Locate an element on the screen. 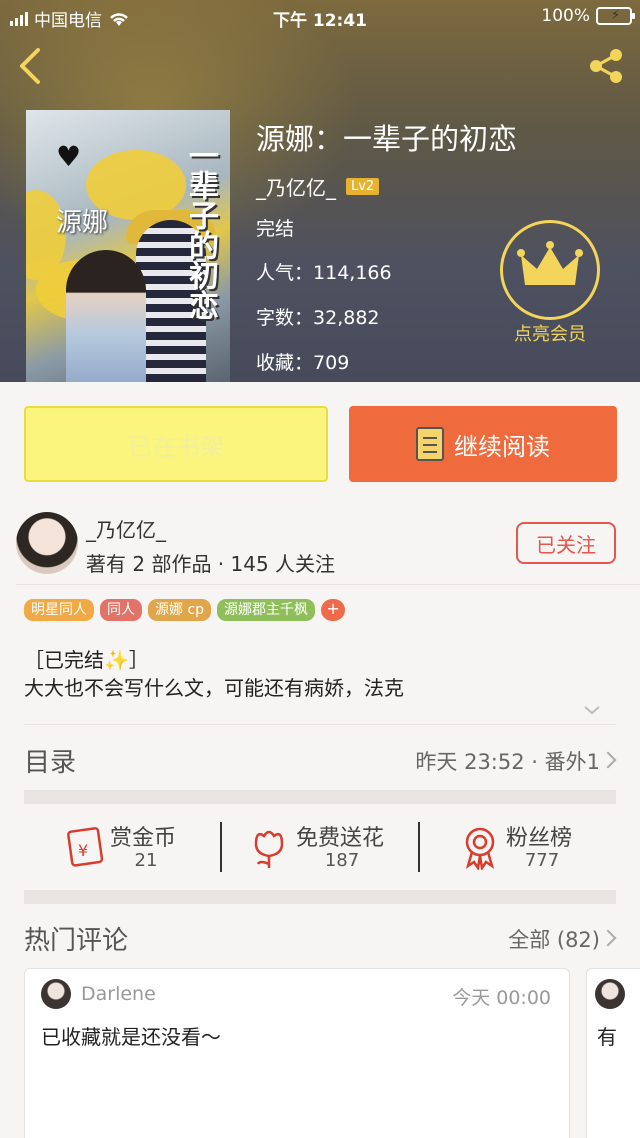  popularity-label: 人气： is located at coordinates (285, 273).